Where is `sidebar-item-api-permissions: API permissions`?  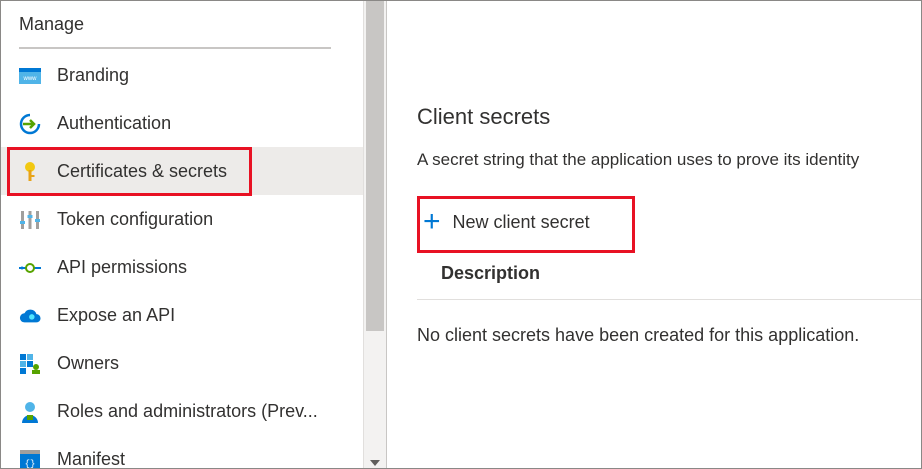 sidebar-item-api-permissions: API permissions is located at coordinates (182, 267).